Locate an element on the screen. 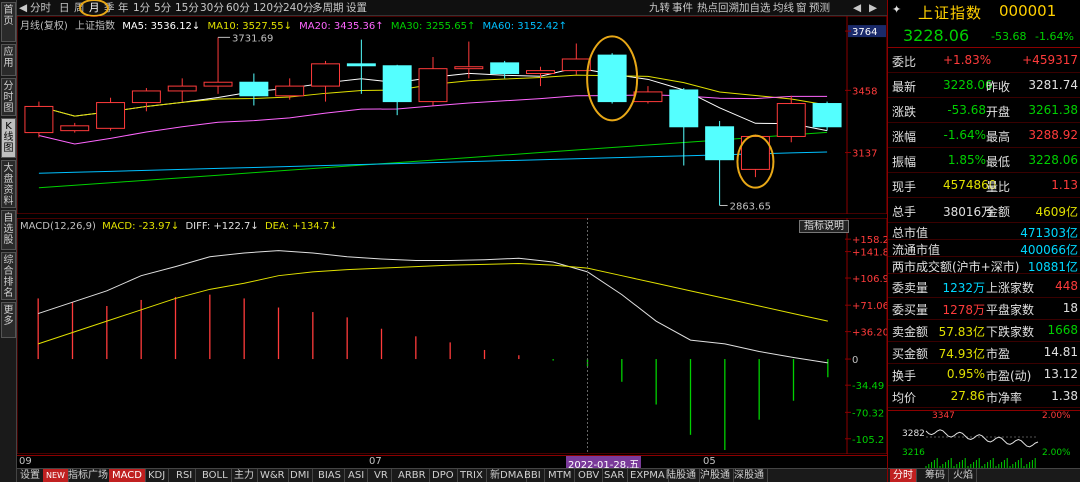 This screenshot has height=482, width=1080. indicator-tab-8: W&R is located at coordinates (273, 475).